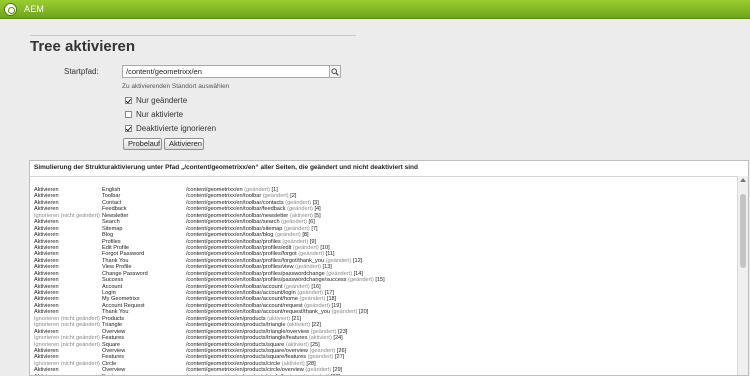  Describe the element at coordinates (233, 363) in the screenshot. I see `row-path-text: /content/geometrixx/en/products/circle` at that location.